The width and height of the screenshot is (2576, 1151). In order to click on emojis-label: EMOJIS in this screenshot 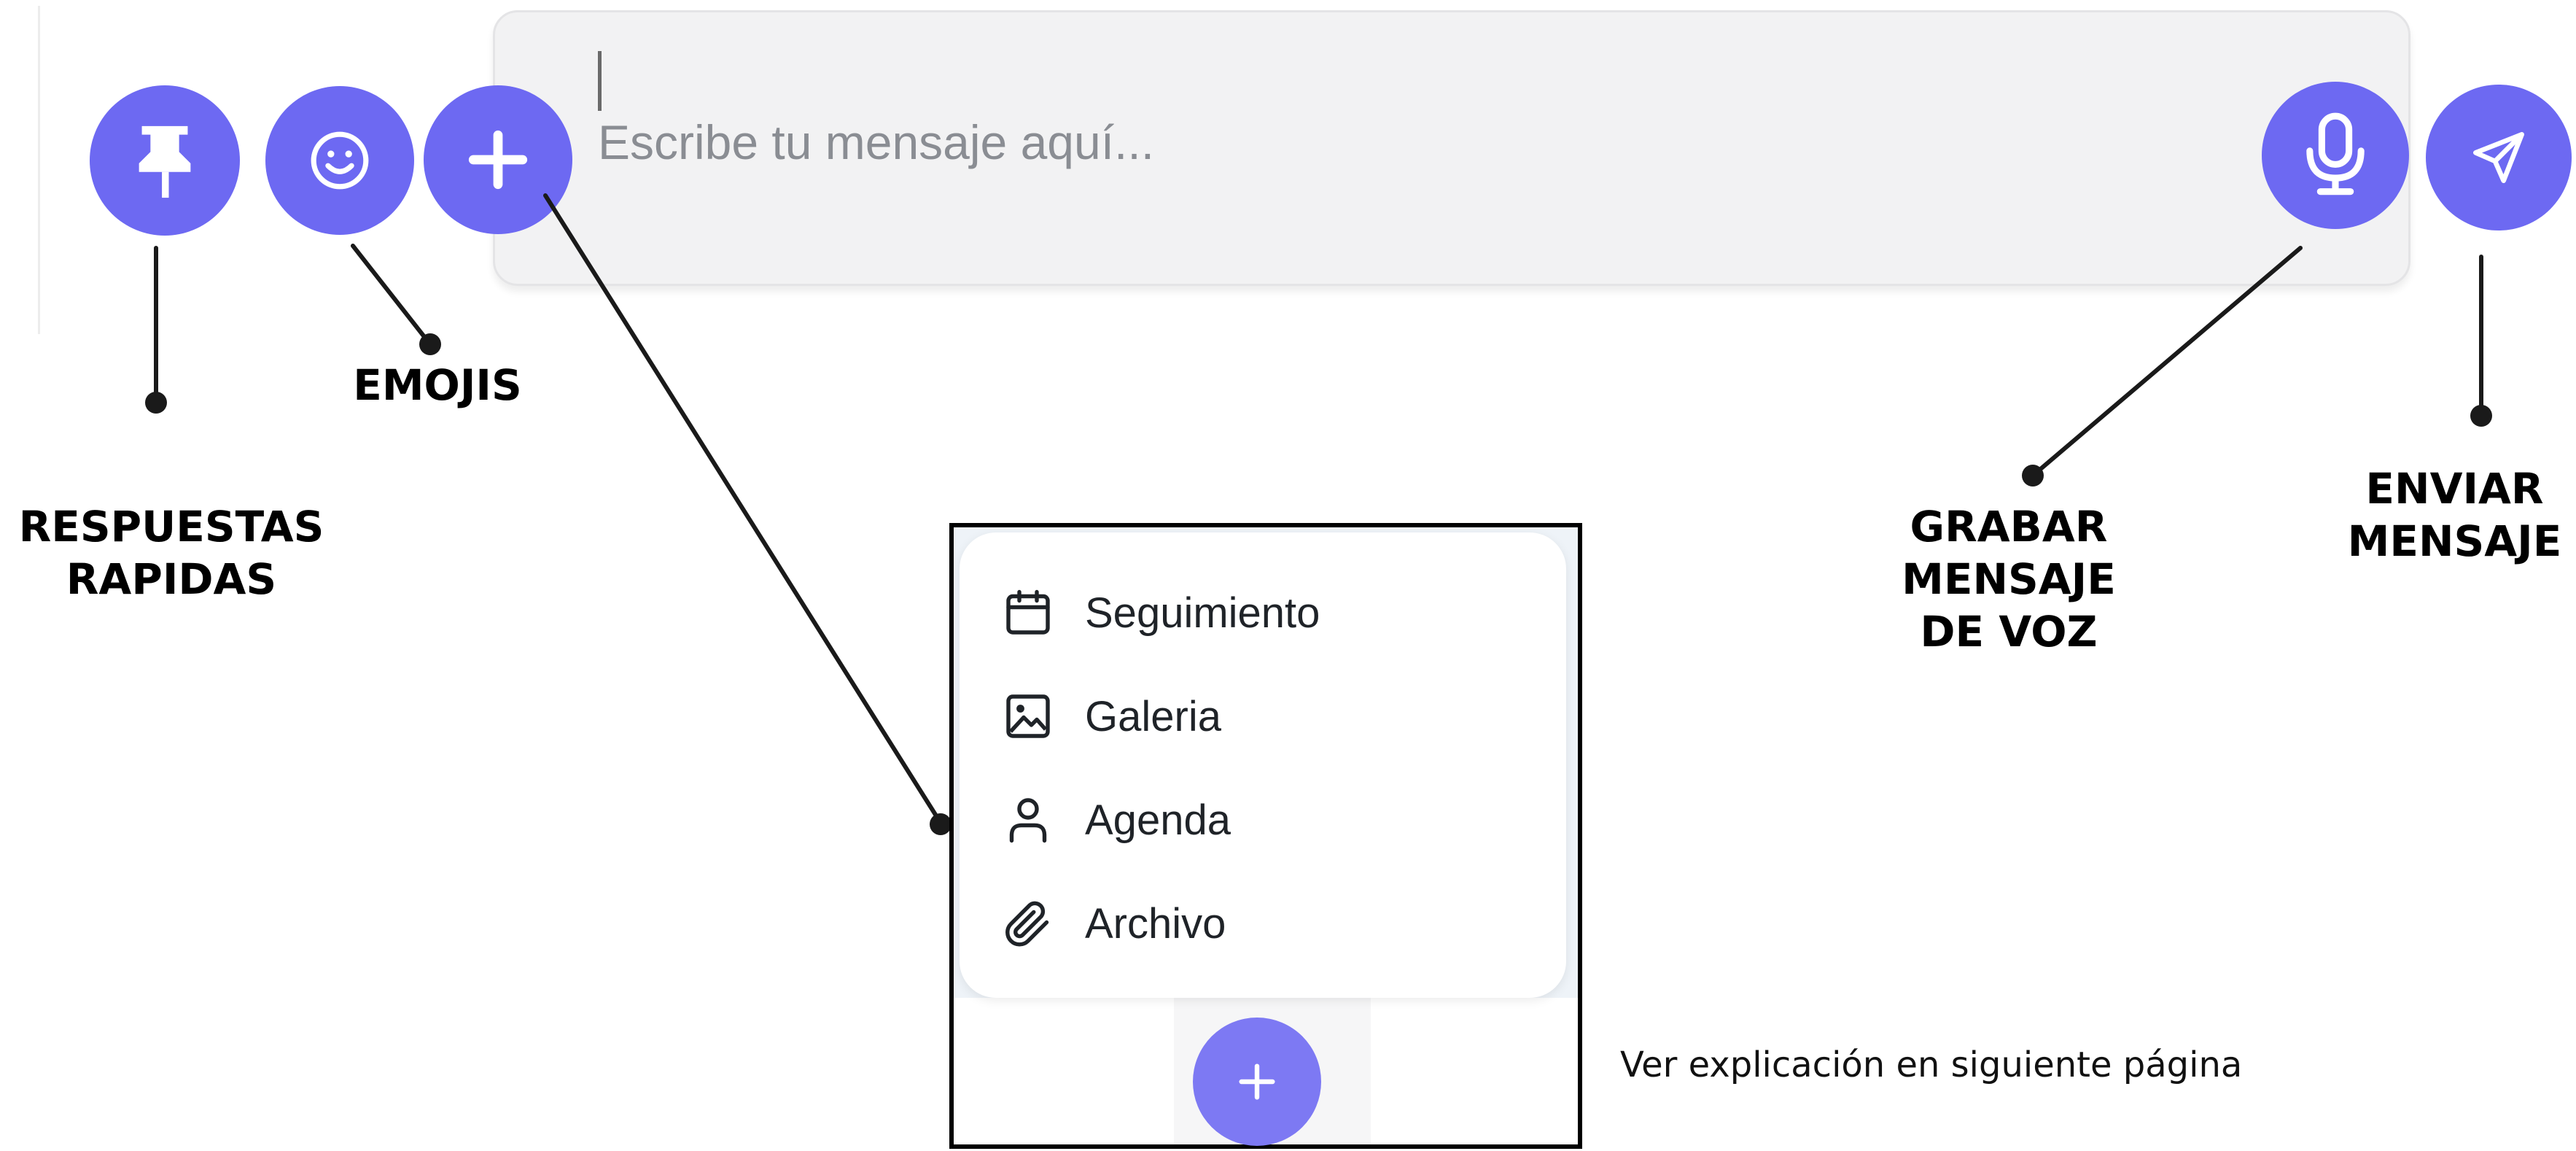, I will do `click(438, 385)`.